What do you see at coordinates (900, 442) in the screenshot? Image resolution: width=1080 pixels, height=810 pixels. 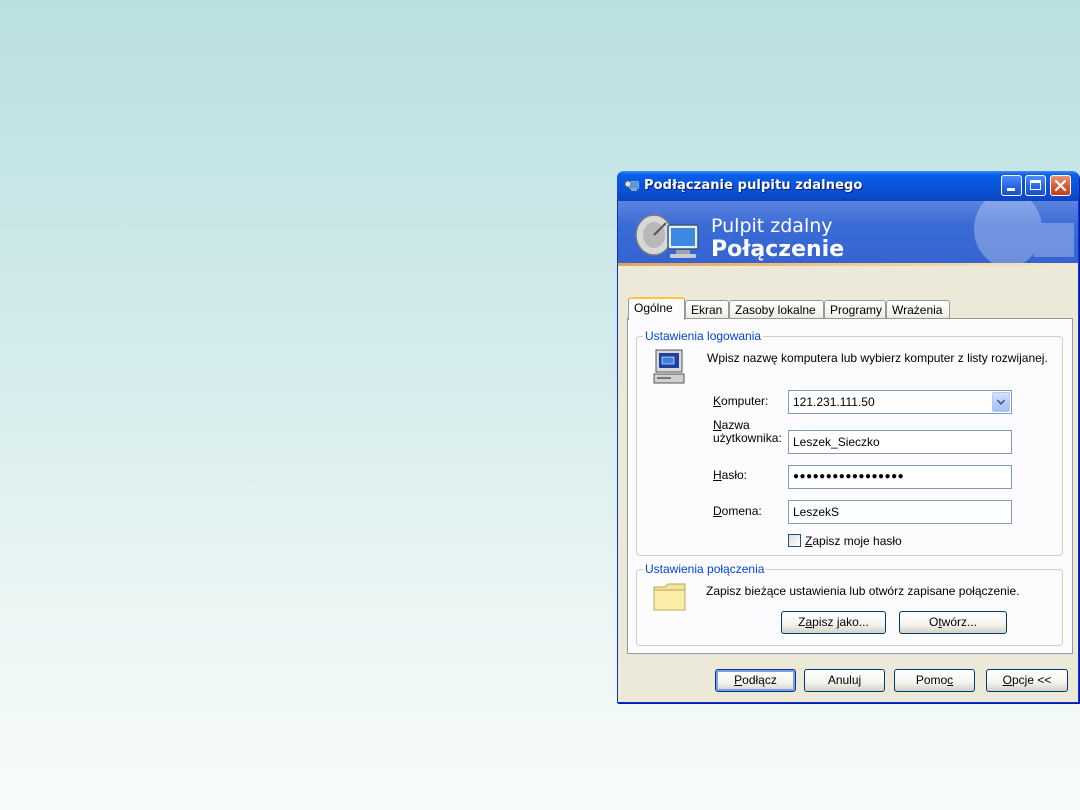 I see `username-field: Leszek_Sieczko` at bounding box center [900, 442].